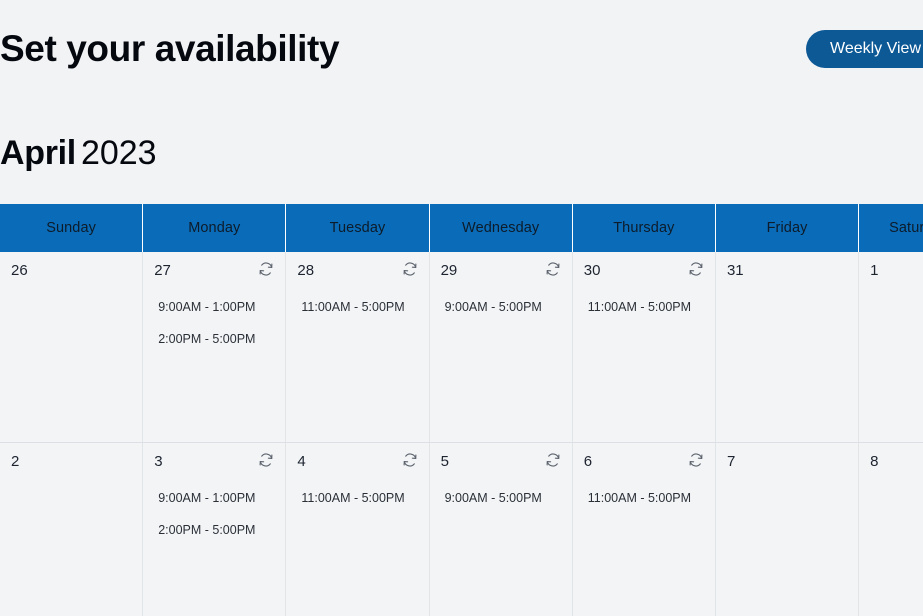  What do you see at coordinates (72, 228) in the screenshot?
I see `weekday-header-sunday: Sunday` at bounding box center [72, 228].